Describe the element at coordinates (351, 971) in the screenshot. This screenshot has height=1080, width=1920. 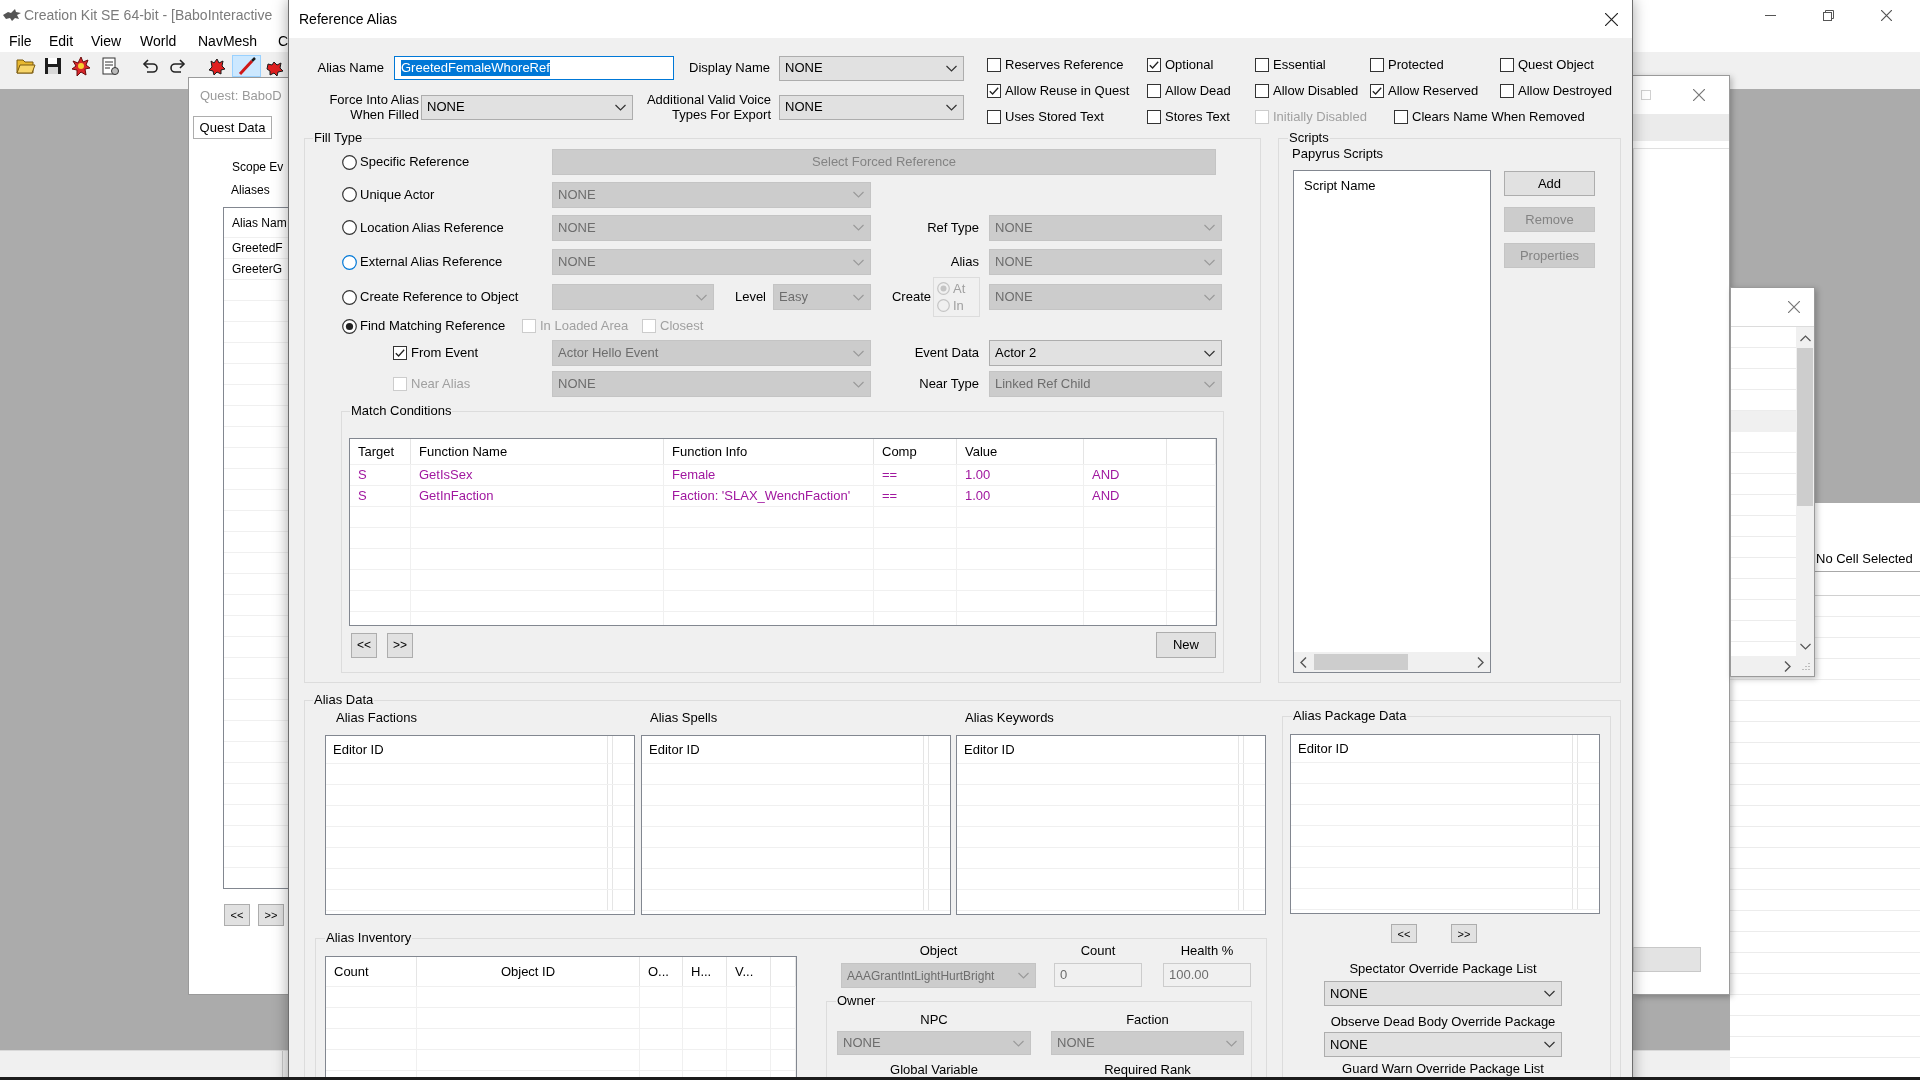
I see `column-header: Count` at that location.